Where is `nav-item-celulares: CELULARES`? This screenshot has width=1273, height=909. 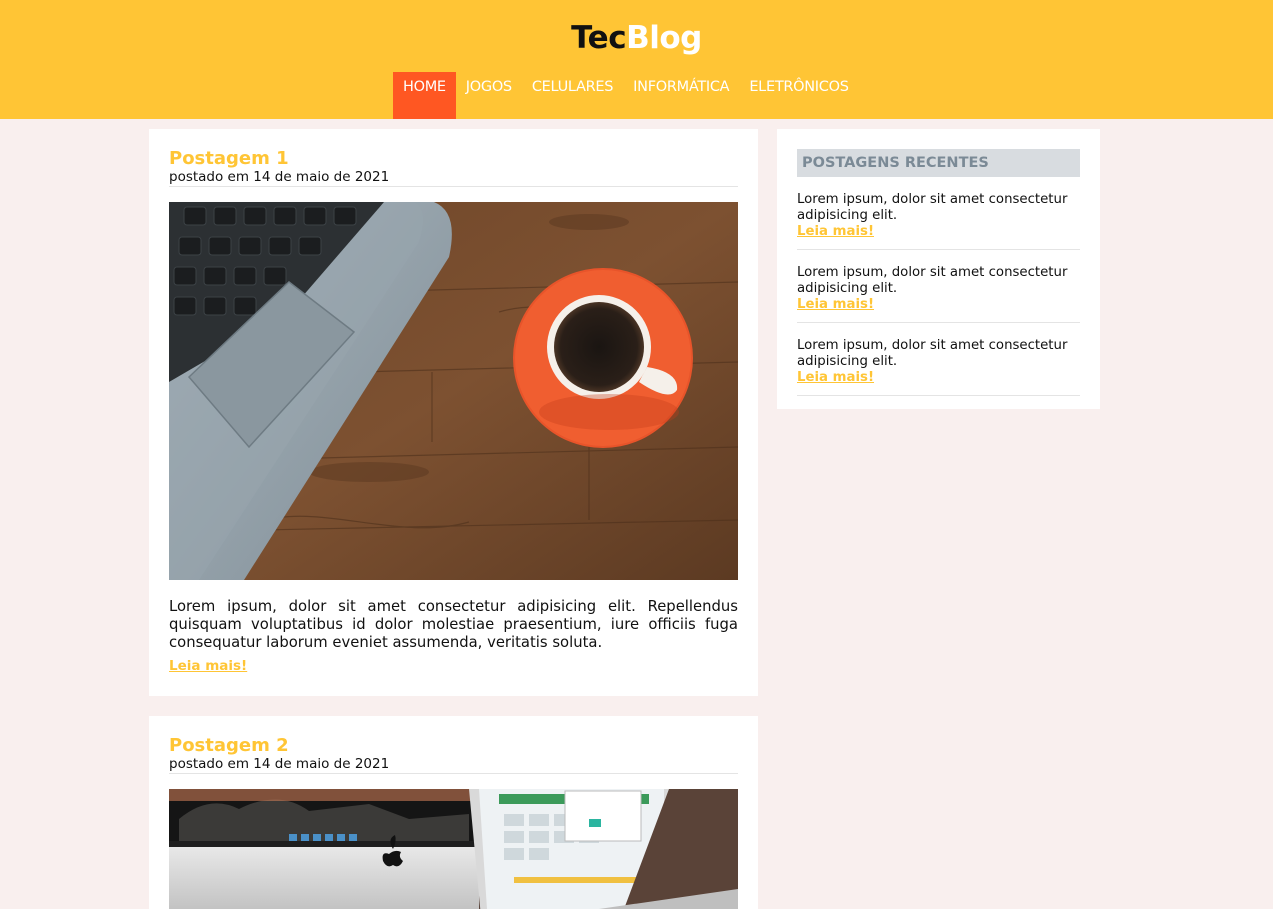
nav-item-celulares: CELULARES is located at coordinates (572, 95).